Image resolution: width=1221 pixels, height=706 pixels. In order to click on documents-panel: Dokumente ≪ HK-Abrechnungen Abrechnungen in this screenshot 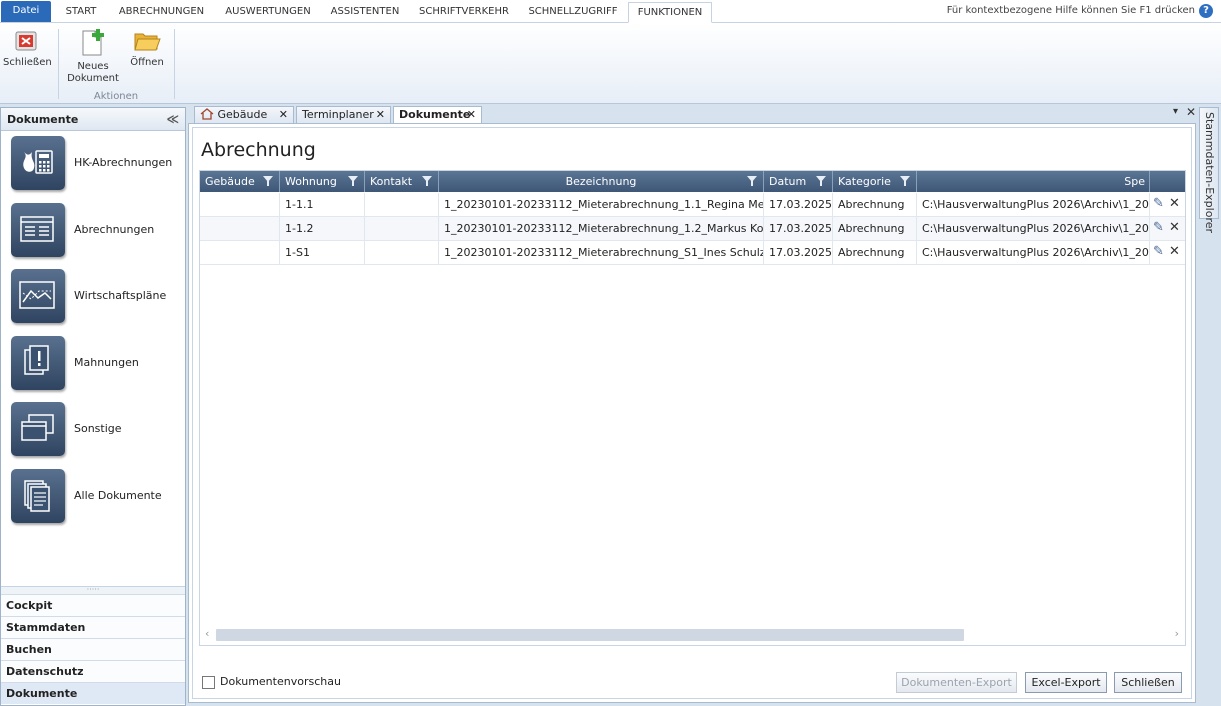, I will do `click(93, 406)`.